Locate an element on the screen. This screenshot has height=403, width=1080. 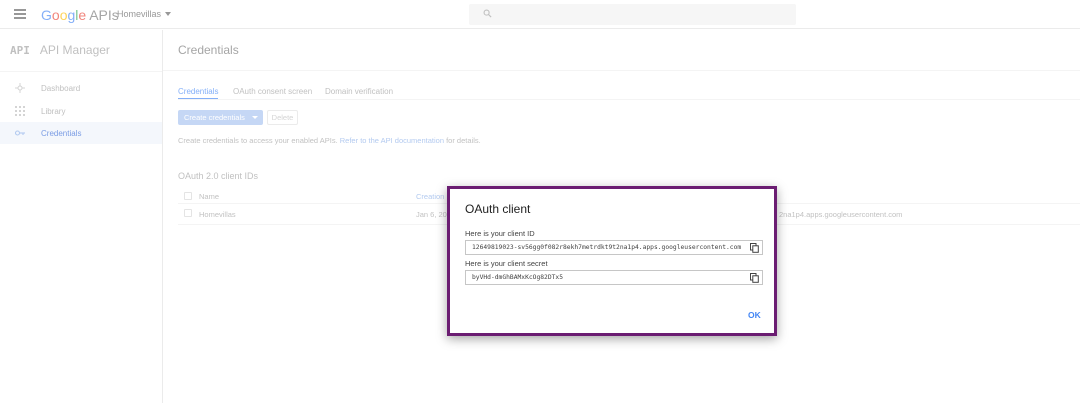
client-secret-label: Here is your client secret is located at coordinates (506, 263).